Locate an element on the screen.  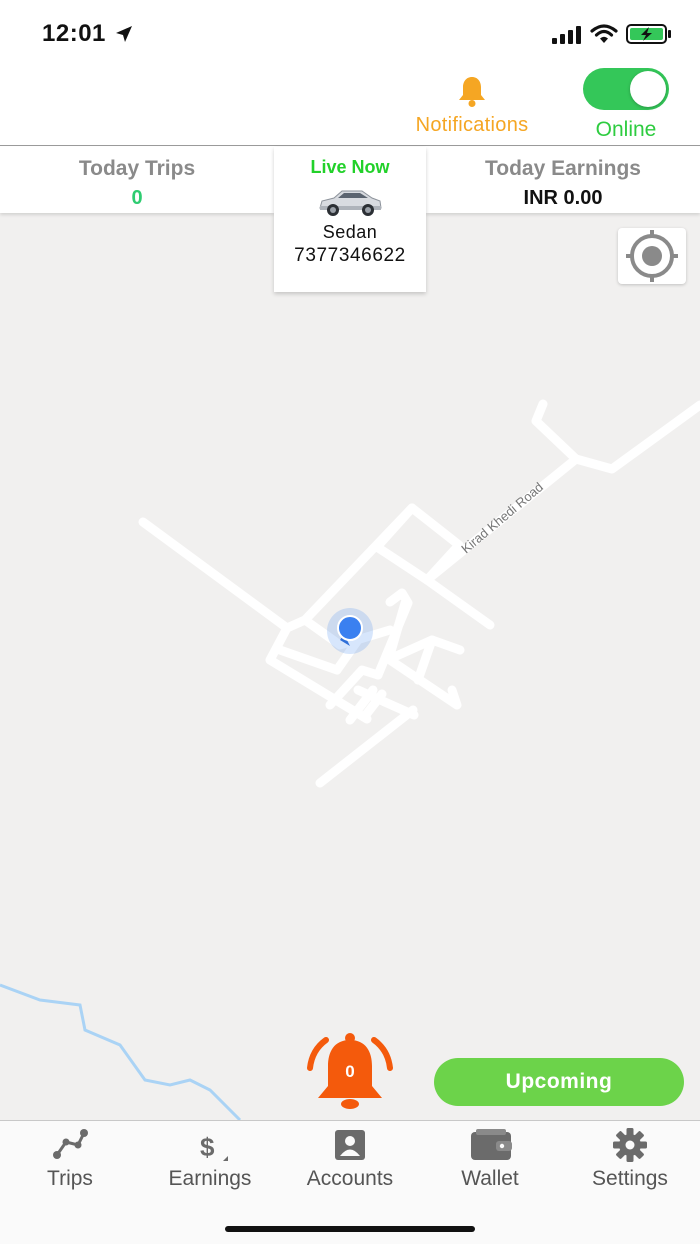
status-bar: 12:01 is located at coordinates (350, 32).